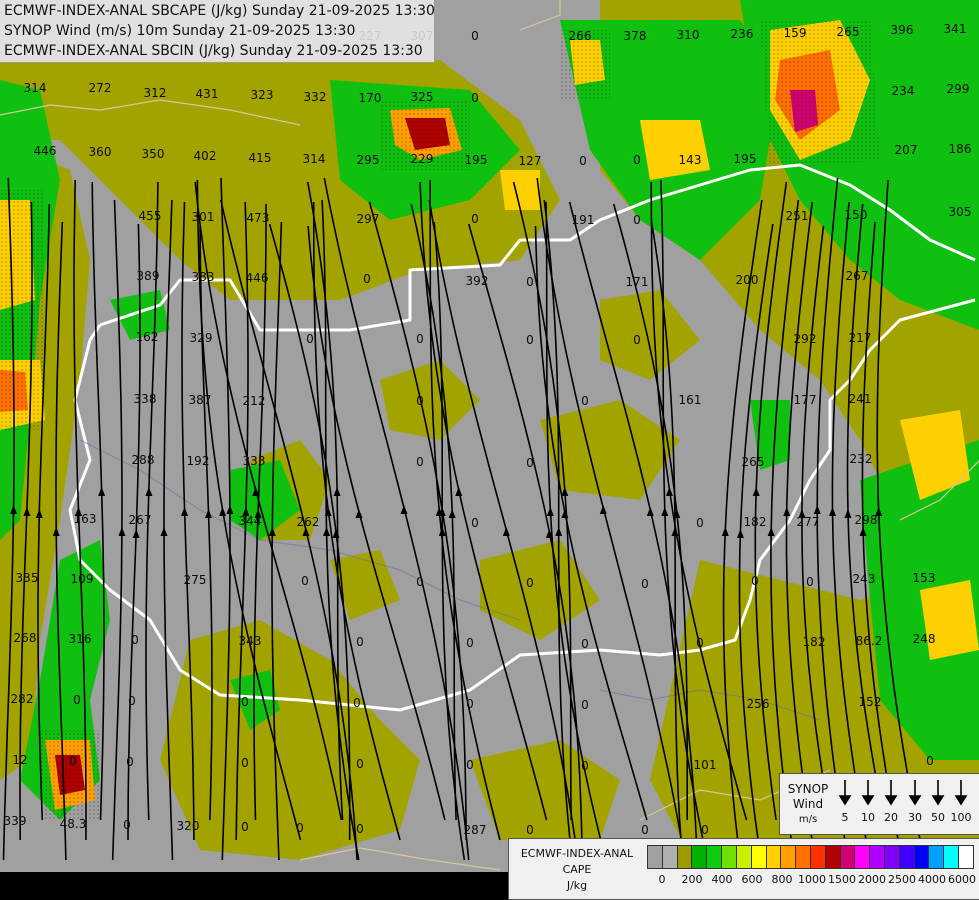  I want to click on cape-value-label: 256, so click(758, 704).